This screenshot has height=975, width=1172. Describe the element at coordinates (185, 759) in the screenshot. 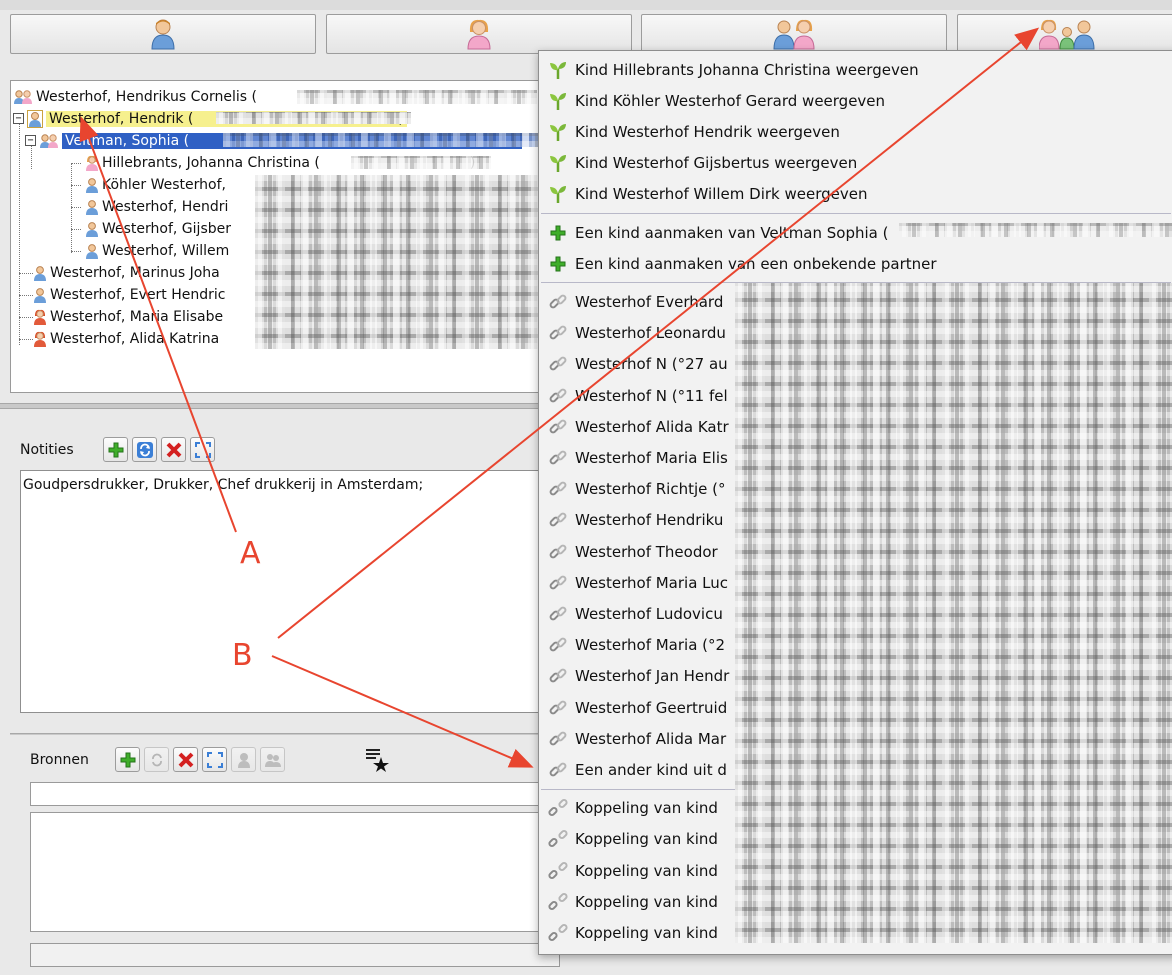

I see `delete-source-button` at that location.